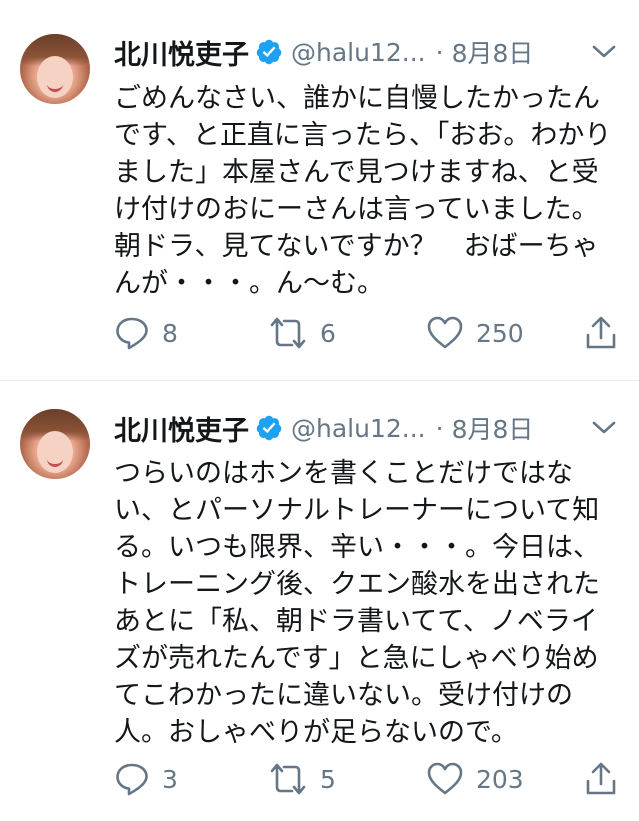 The height and width of the screenshot is (821, 639). What do you see at coordinates (365, 779) in the screenshot?
I see `tweet-actions: 3 5 203` at bounding box center [365, 779].